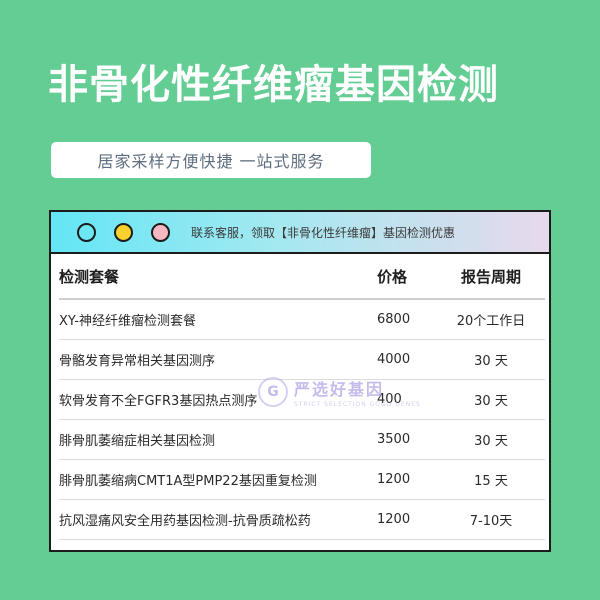  What do you see at coordinates (218, 399) in the screenshot?
I see `package-name-cell: 软骨发育不全FGFR3基因热点测序` at bounding box center [218, 399].